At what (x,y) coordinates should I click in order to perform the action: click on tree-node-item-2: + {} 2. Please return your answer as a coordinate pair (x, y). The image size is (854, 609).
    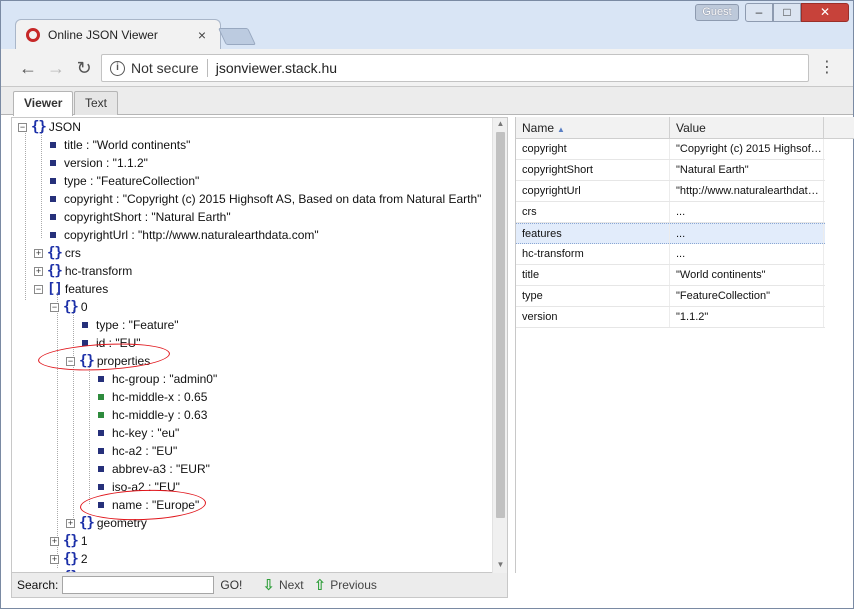
    Looking at the image, I should click on (69, 559).